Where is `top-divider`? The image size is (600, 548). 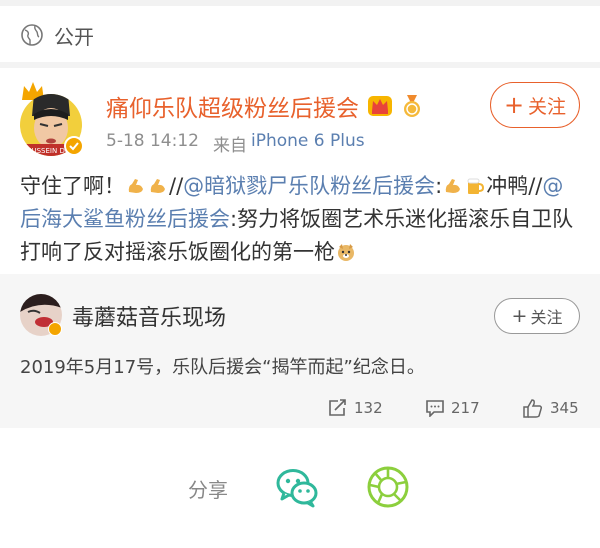 top-divider is located at coordinates (300, 3).